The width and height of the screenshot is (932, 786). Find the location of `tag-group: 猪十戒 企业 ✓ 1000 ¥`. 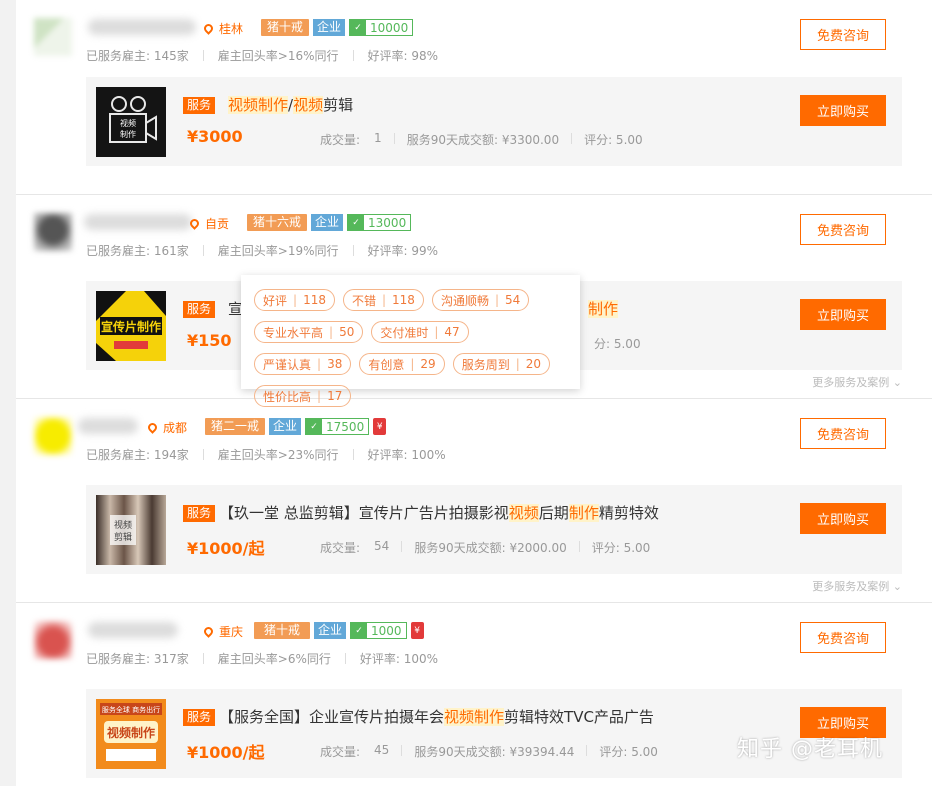

tag-group: 猪十戒 企业 ✓ 1000 ¥ is located at coordinates (339, 630).